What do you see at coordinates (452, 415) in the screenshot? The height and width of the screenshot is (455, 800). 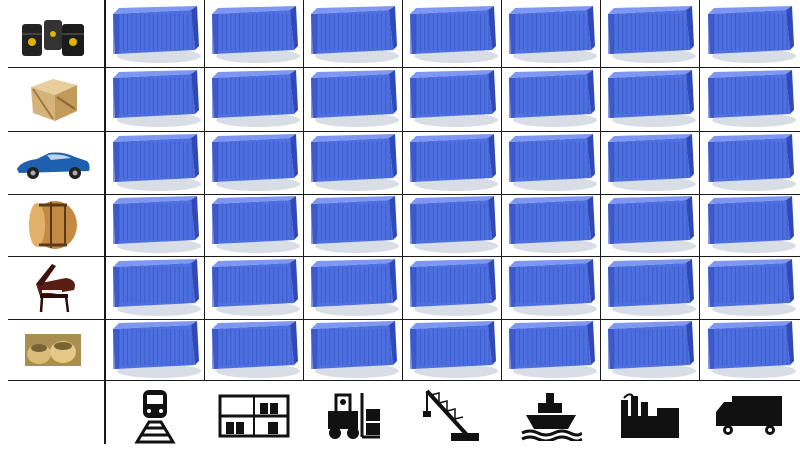 I see `crane-icon` at bounding box center [452, 415].